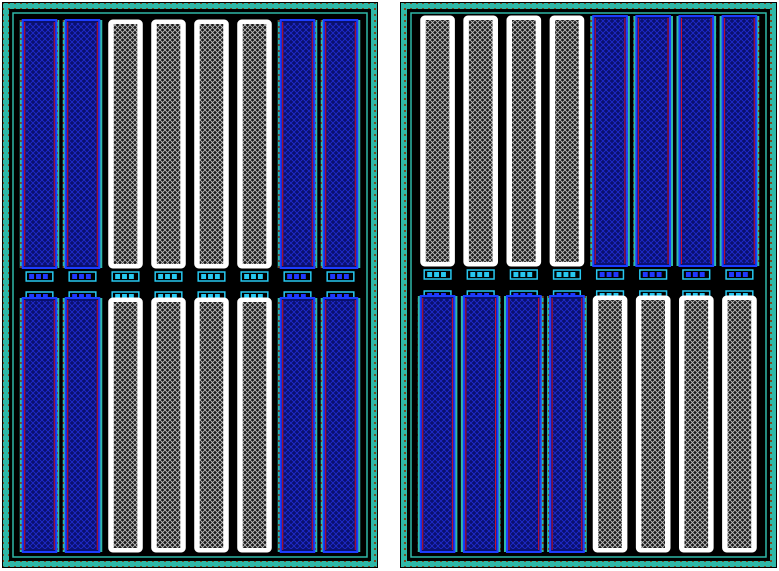  What do you see at coordinates (125, 144) in the screenshot?
I see `top-row-finger-3-white` at bounding box center [125, 144].